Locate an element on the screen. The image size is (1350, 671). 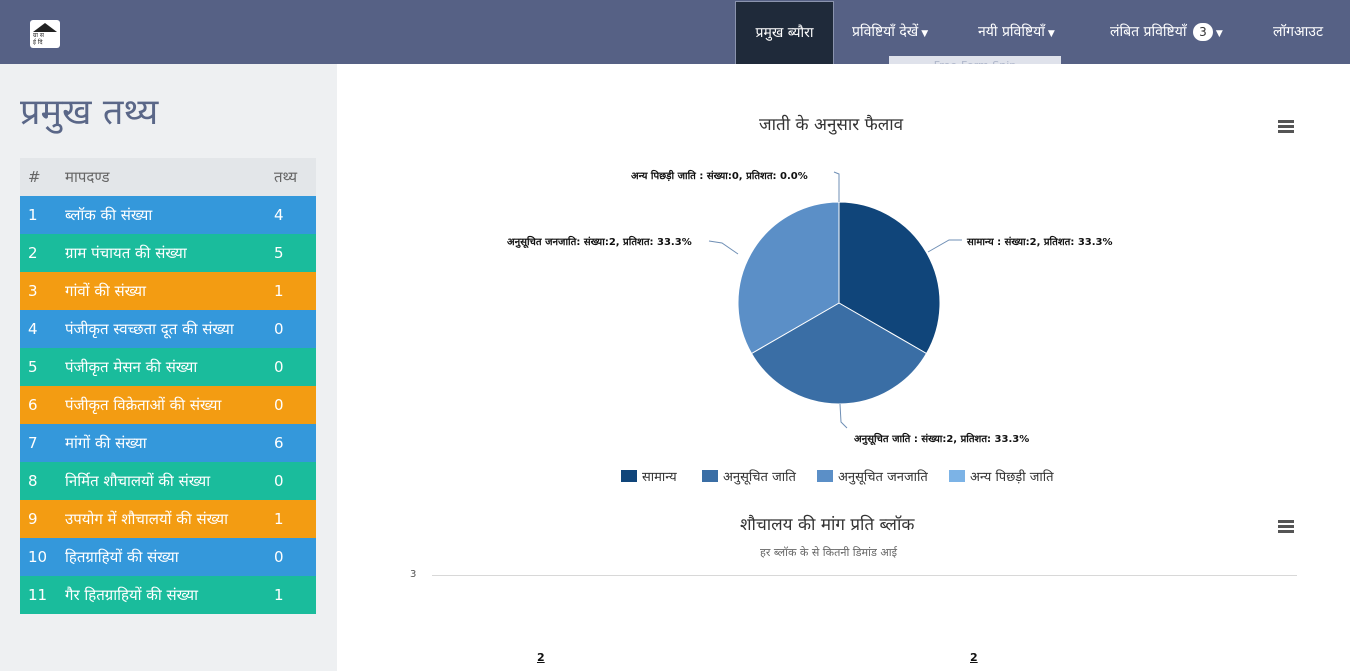
nav-view-entries: प्रविष्टियाँ देखें ▼ is located at coordinates (890, 32).